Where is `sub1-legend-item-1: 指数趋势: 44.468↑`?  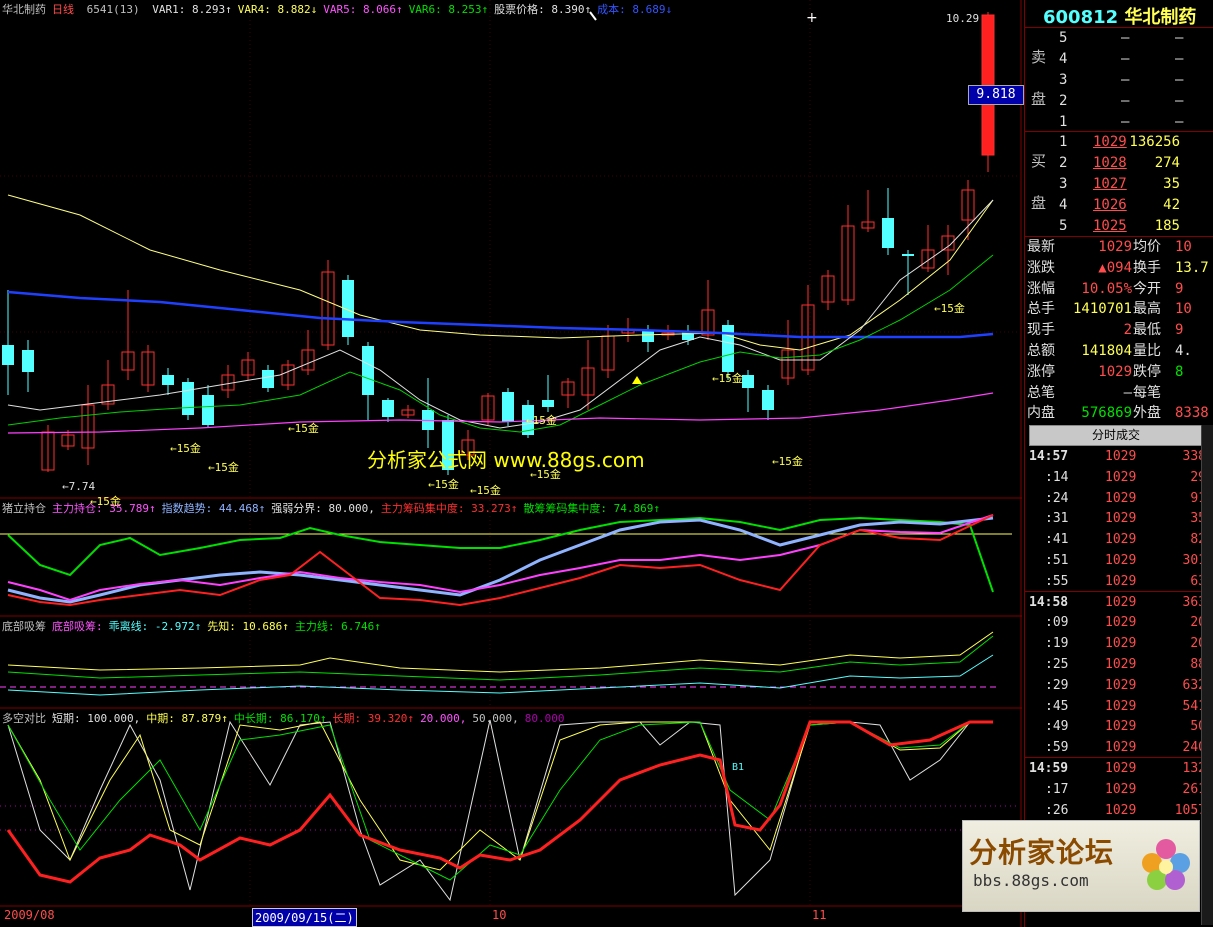
sub1-legend-item-1: 指数趋势: 44.468↑ is located at coordinates (213, 508).